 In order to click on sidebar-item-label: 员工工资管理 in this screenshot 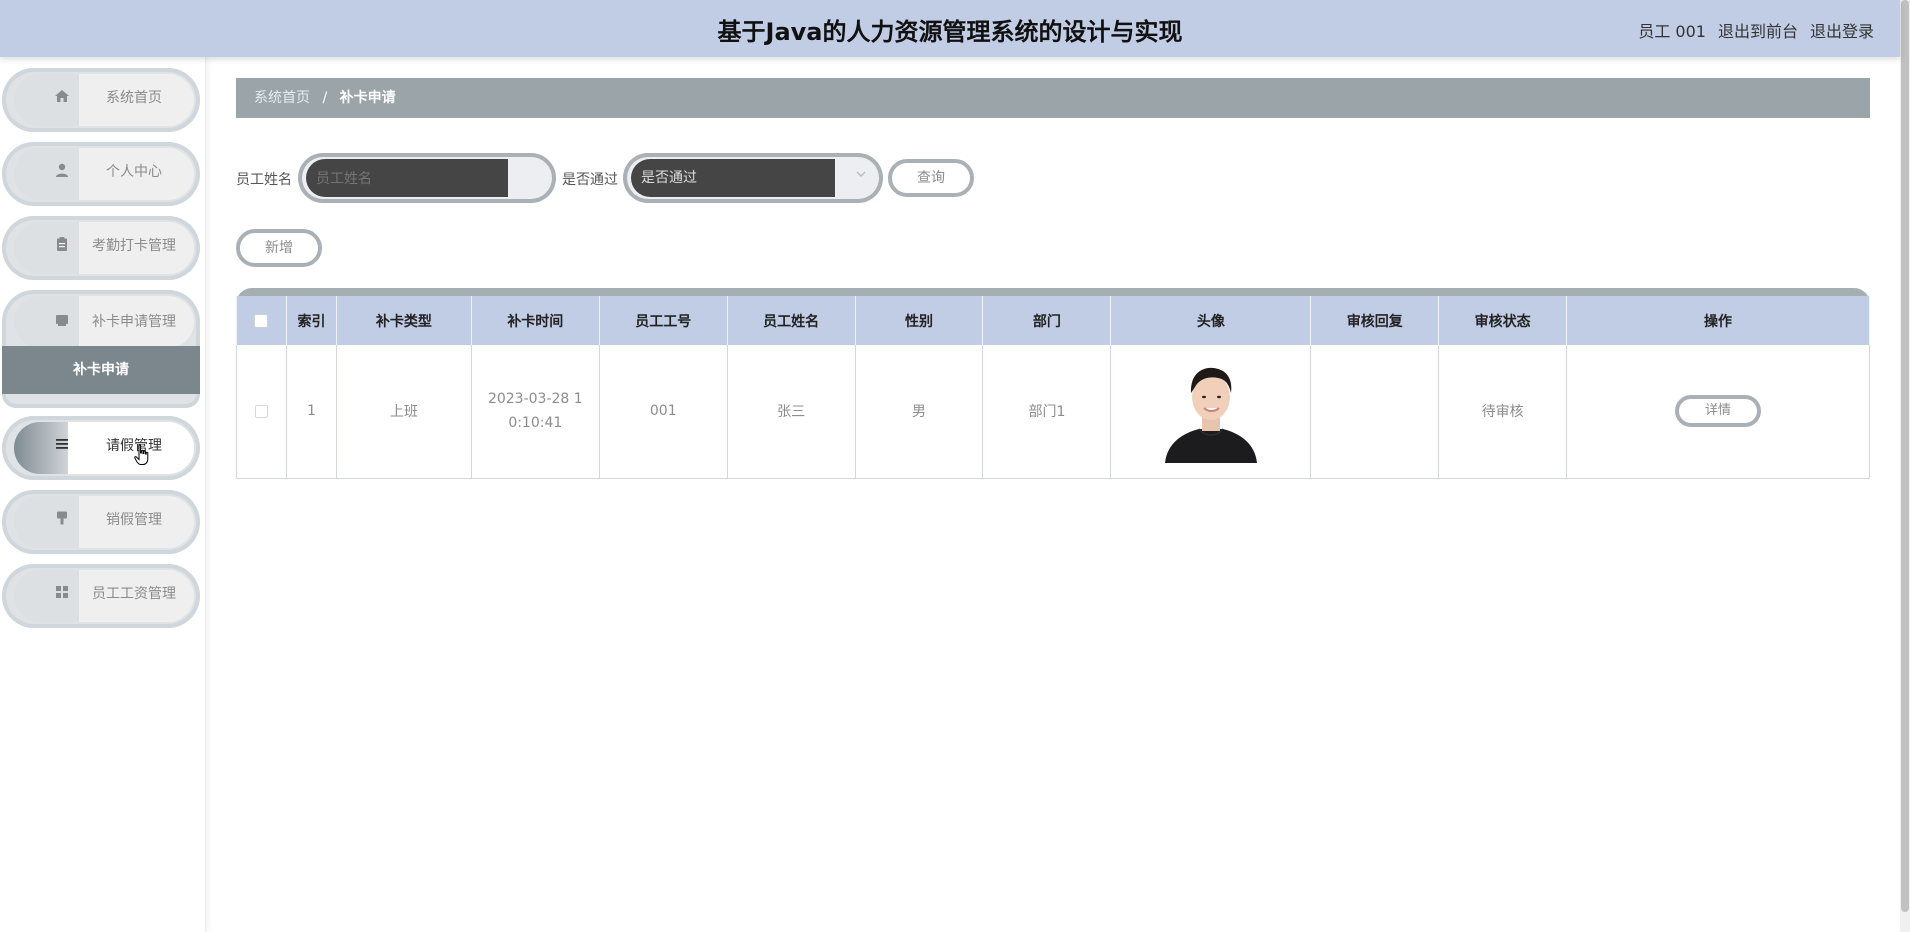, I will do `click(134, 594)`.